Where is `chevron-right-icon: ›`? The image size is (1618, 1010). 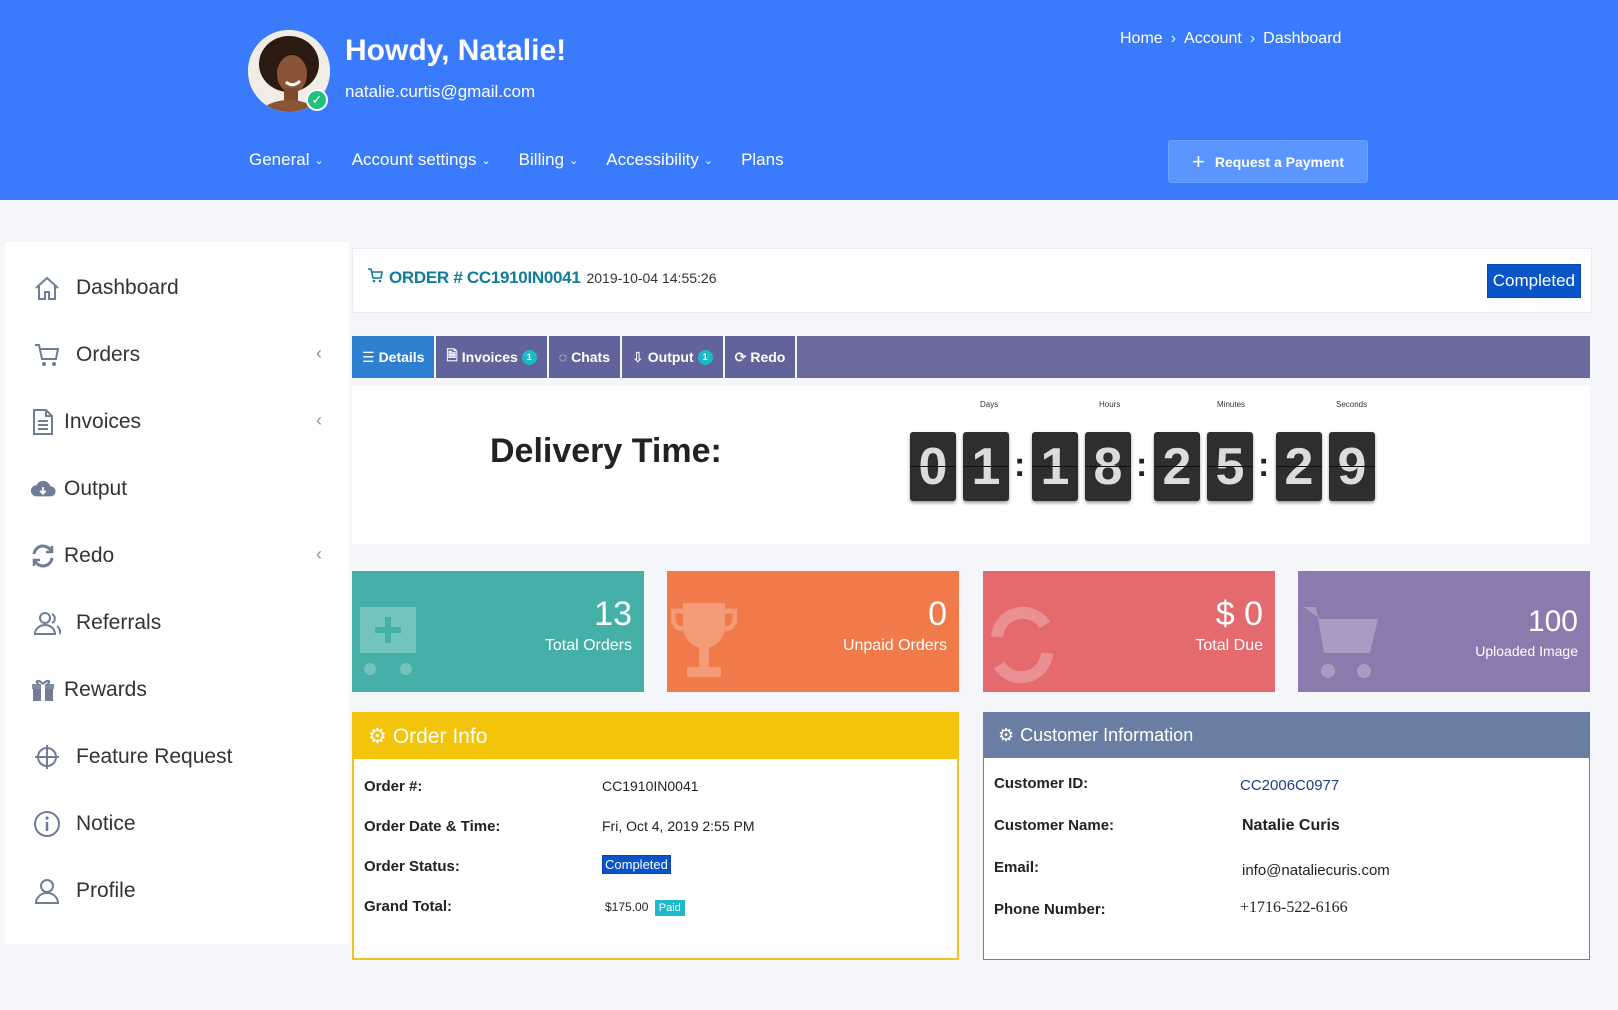
chevron-right-icon: › is located at coordinates (1252, 38).